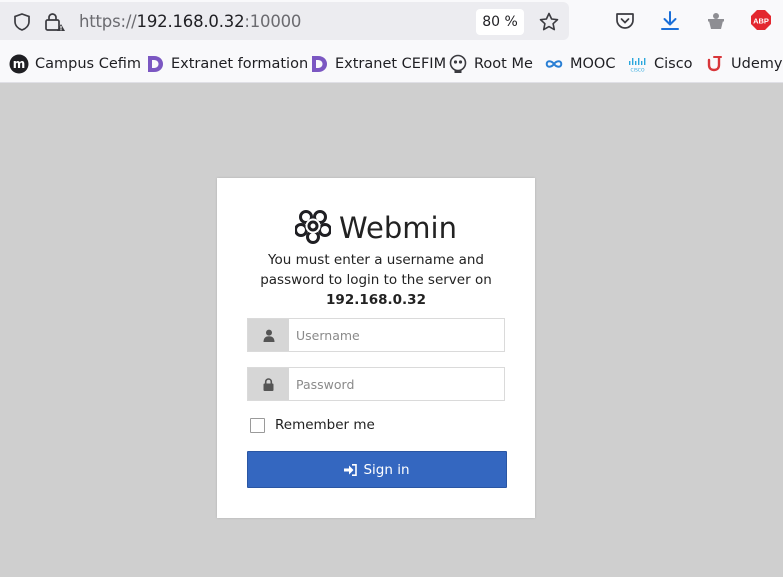 The width and height of the screenshot is (783, 577). What do you see at coordinates (351, 469) in the screenshot?
I see `sign-in-icon` at bounding box center [351, 469].